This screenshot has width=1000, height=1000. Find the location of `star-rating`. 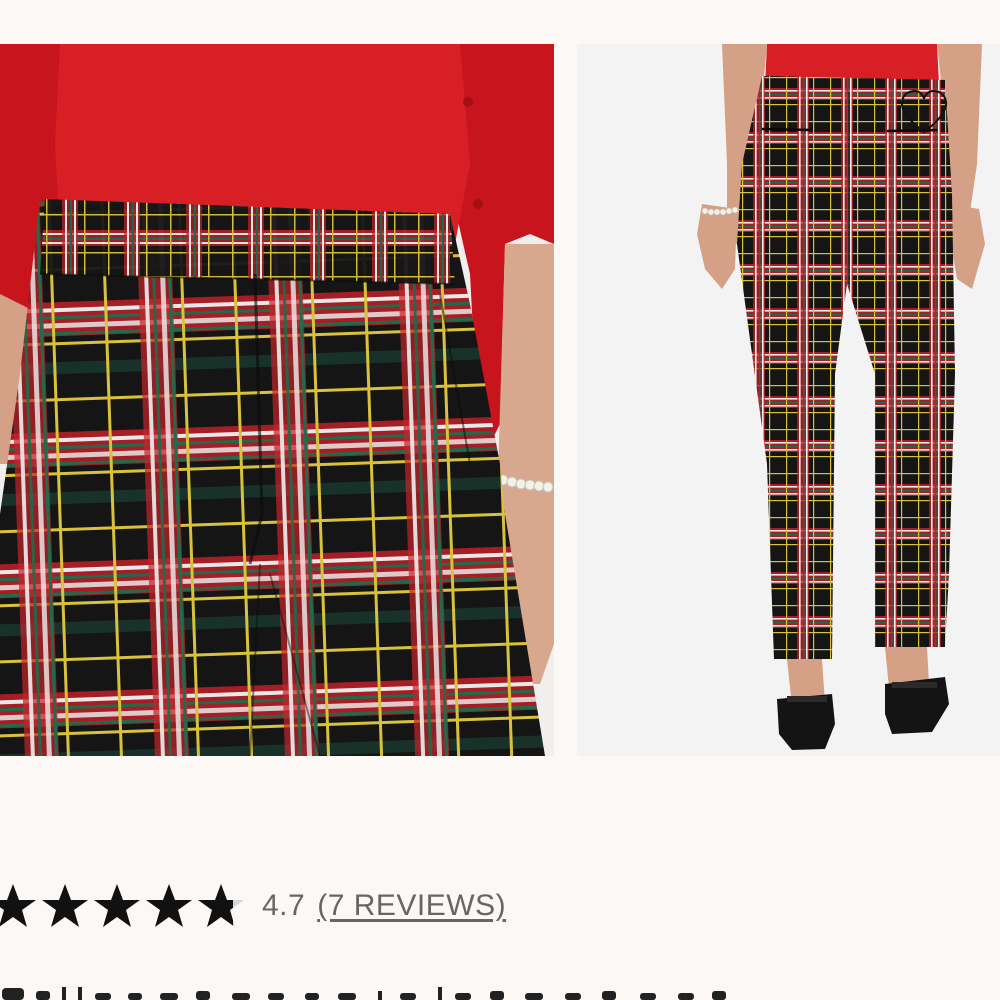

star-rating is located at coordinates (124, 906).